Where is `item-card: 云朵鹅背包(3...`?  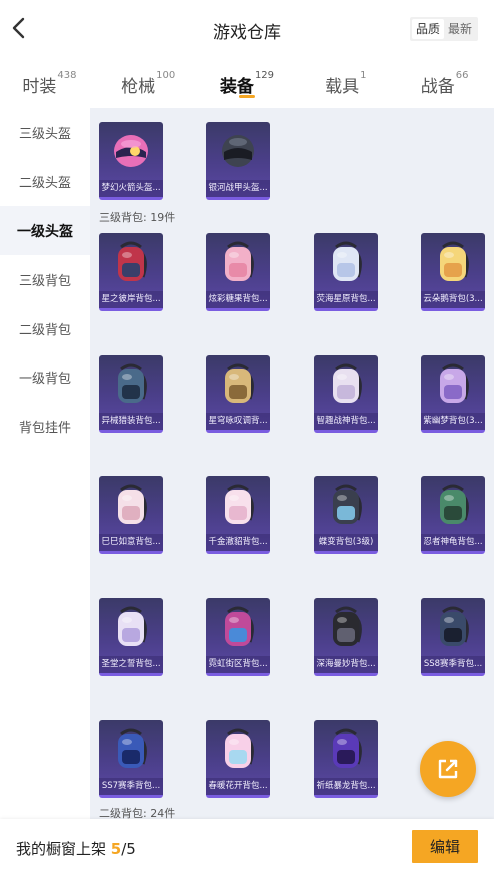
item-card: 云朵鹅背包(3... is located at coordinates (453, 272).